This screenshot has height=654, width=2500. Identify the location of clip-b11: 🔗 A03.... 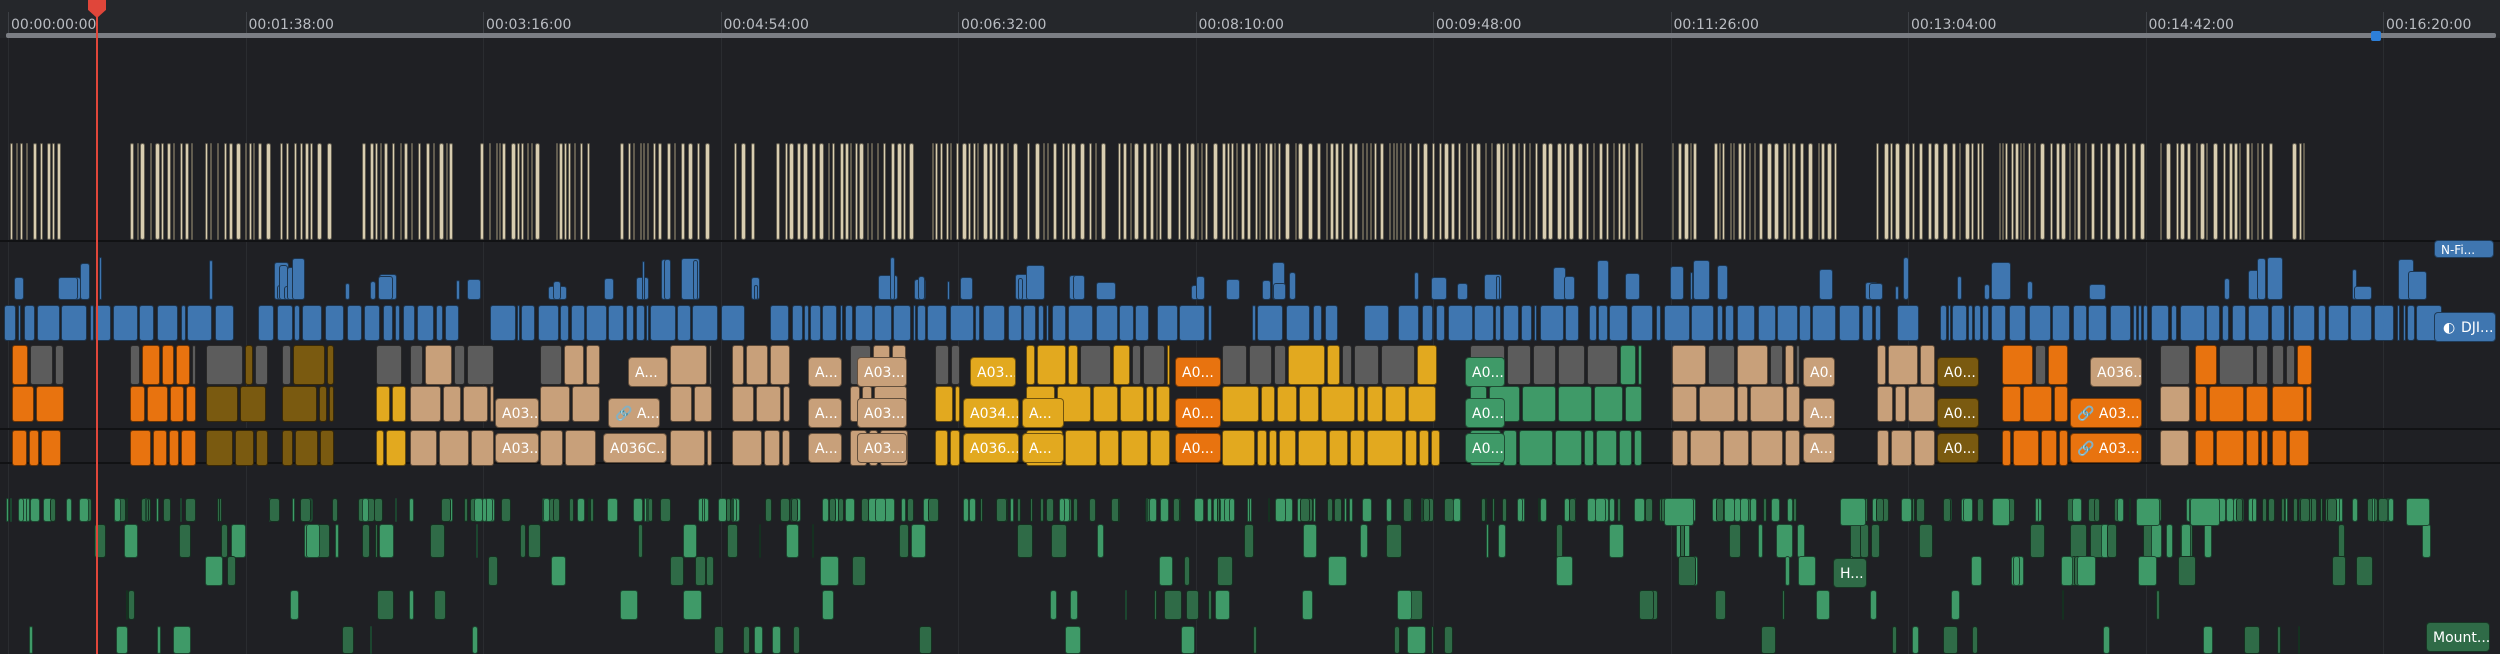
(2106, 413).